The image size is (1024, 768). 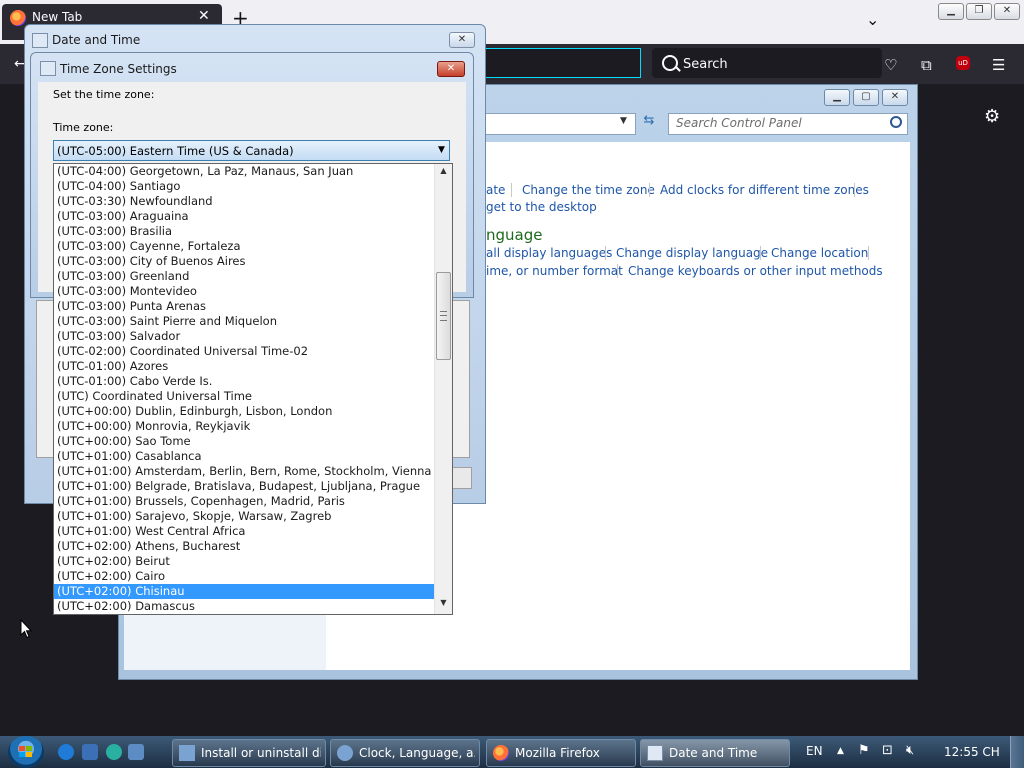 I want to click on time-zone-label: Time zone:, so click(x=83, y=127).